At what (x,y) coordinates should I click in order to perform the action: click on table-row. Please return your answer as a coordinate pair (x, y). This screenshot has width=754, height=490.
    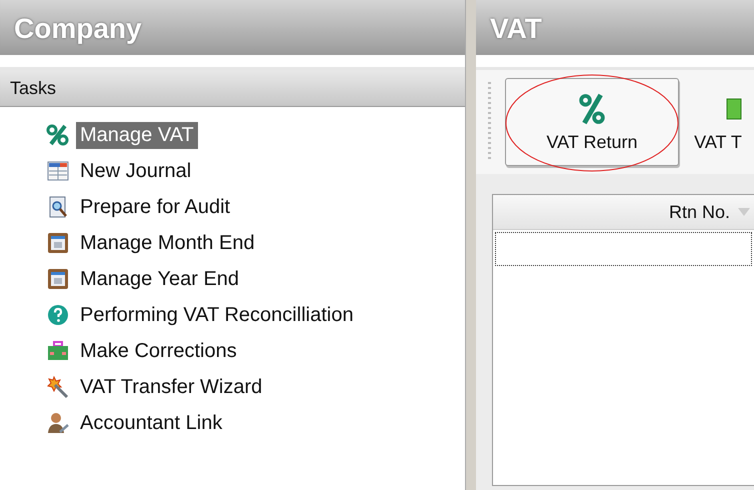
    Looking at the image, I should click on (623, 249).